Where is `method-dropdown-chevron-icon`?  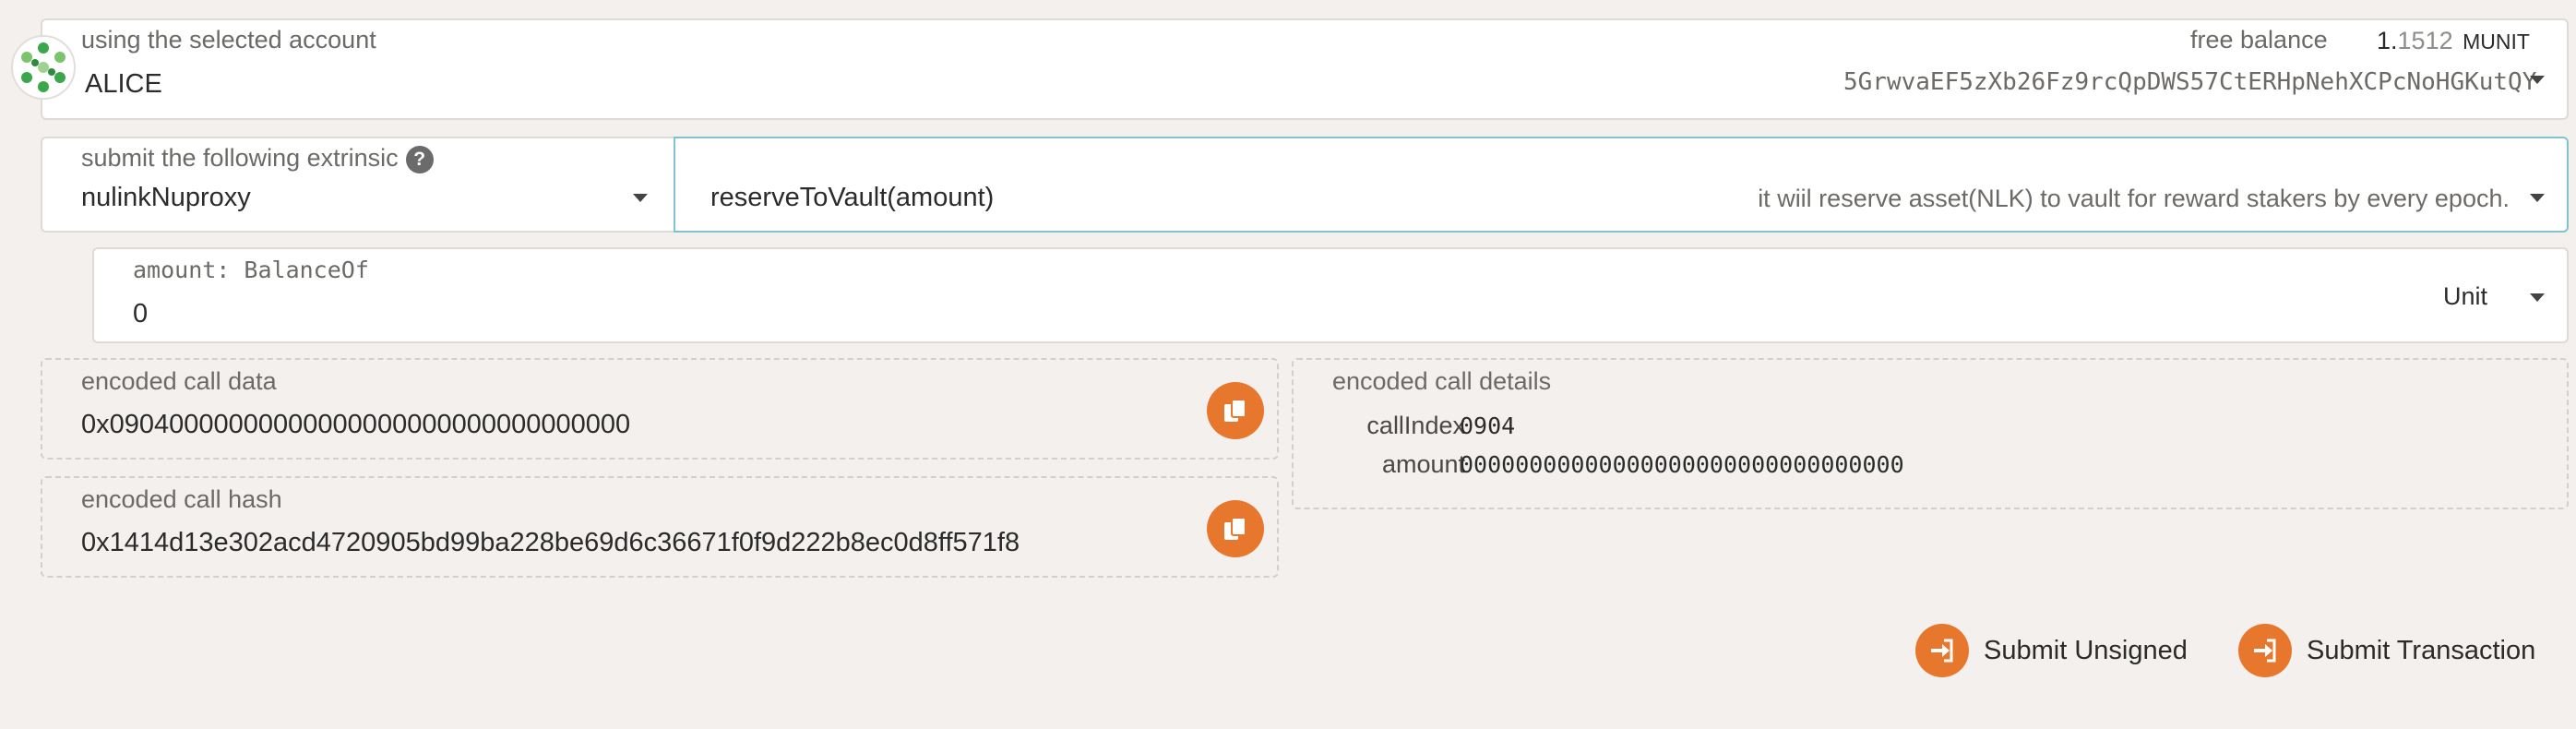 method-dropdown-chevron-icon is located at coordinates (2538, 198).